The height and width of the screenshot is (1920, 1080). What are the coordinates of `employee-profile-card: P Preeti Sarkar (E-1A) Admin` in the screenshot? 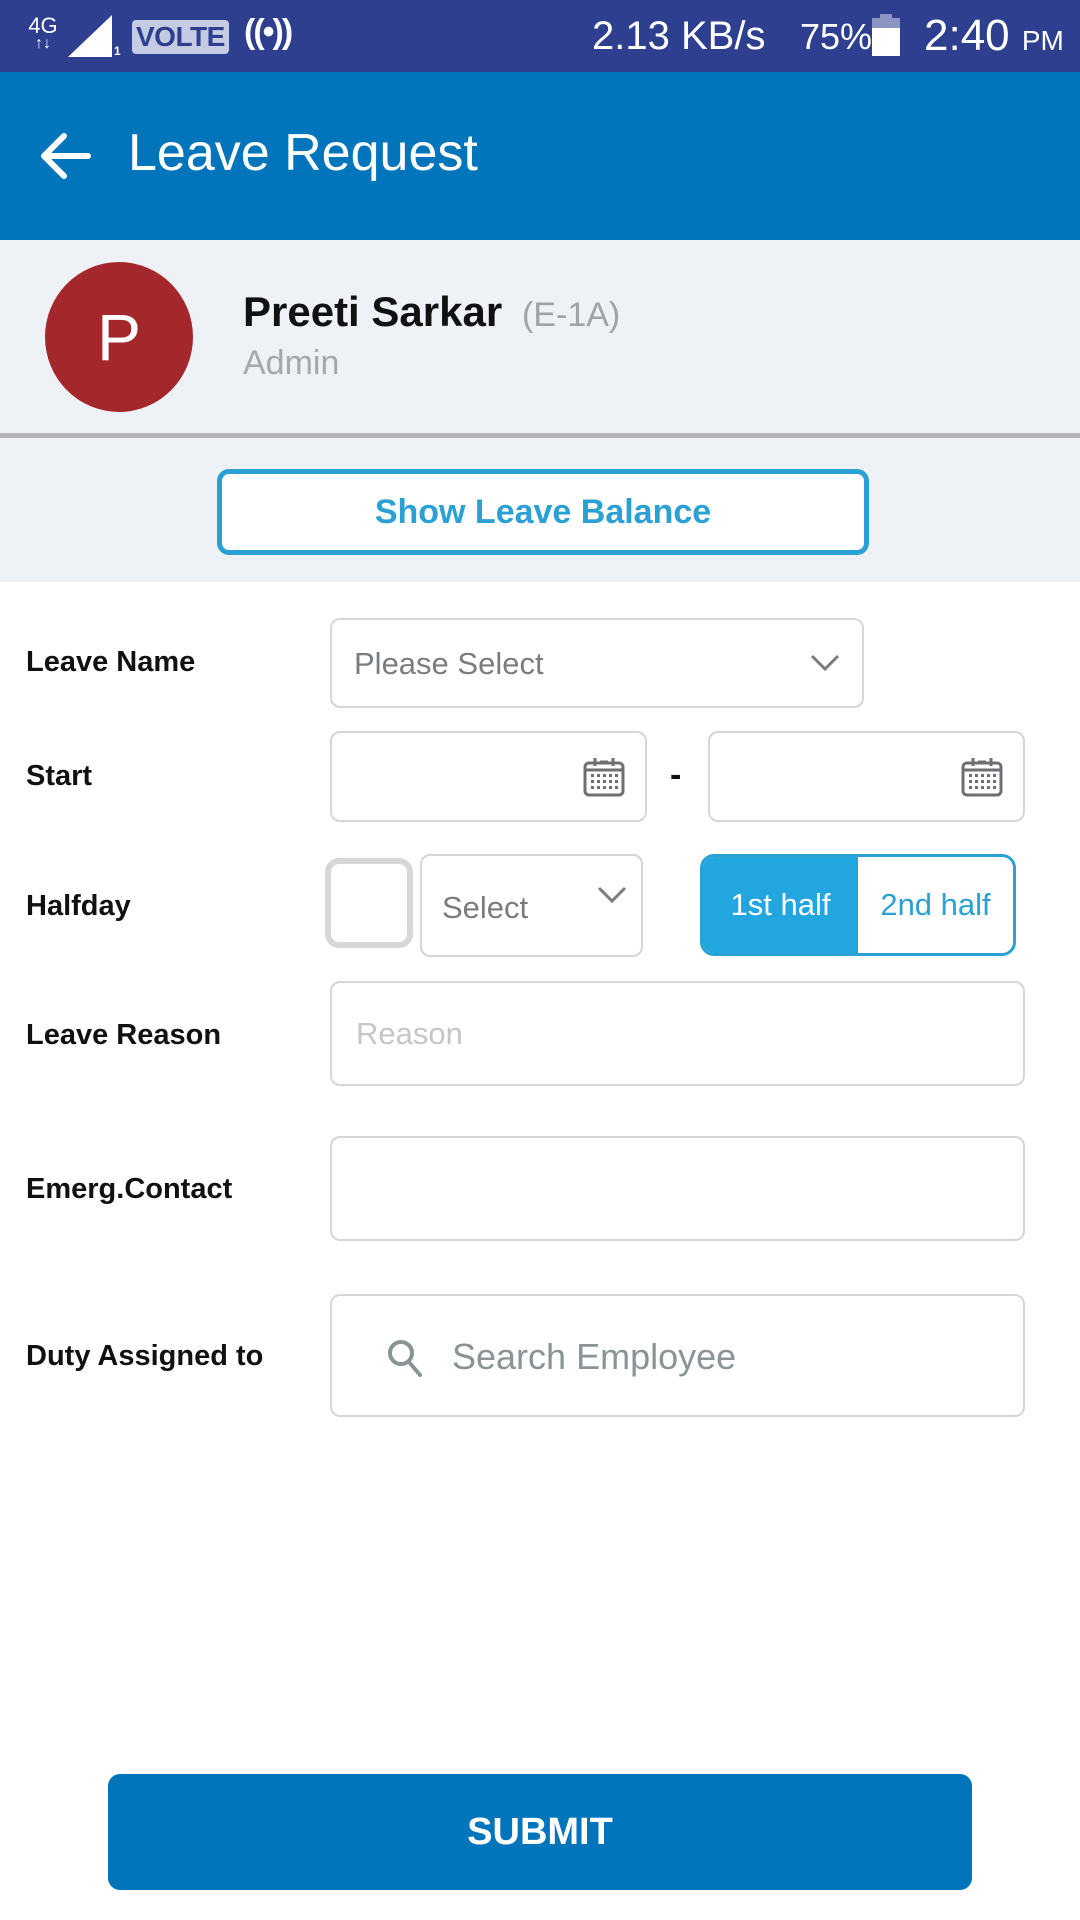 It's located at (540, 336).